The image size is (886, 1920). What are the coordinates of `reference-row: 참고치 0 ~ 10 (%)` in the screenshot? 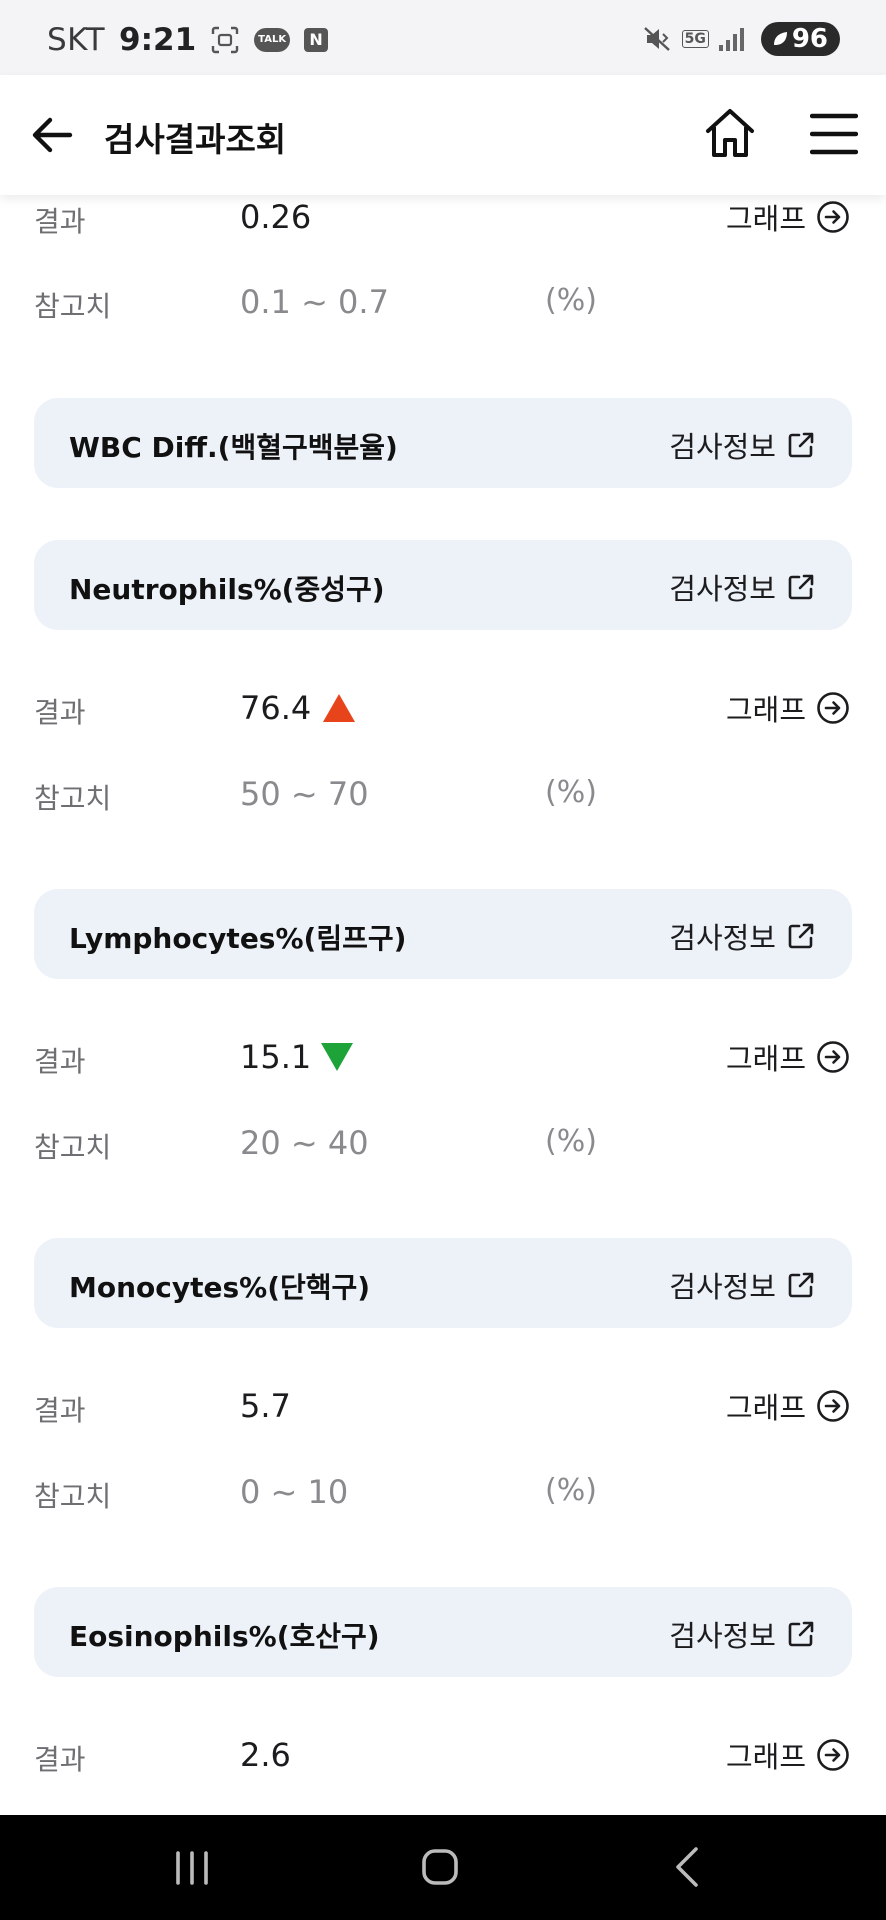 It's located at (443, 1493).